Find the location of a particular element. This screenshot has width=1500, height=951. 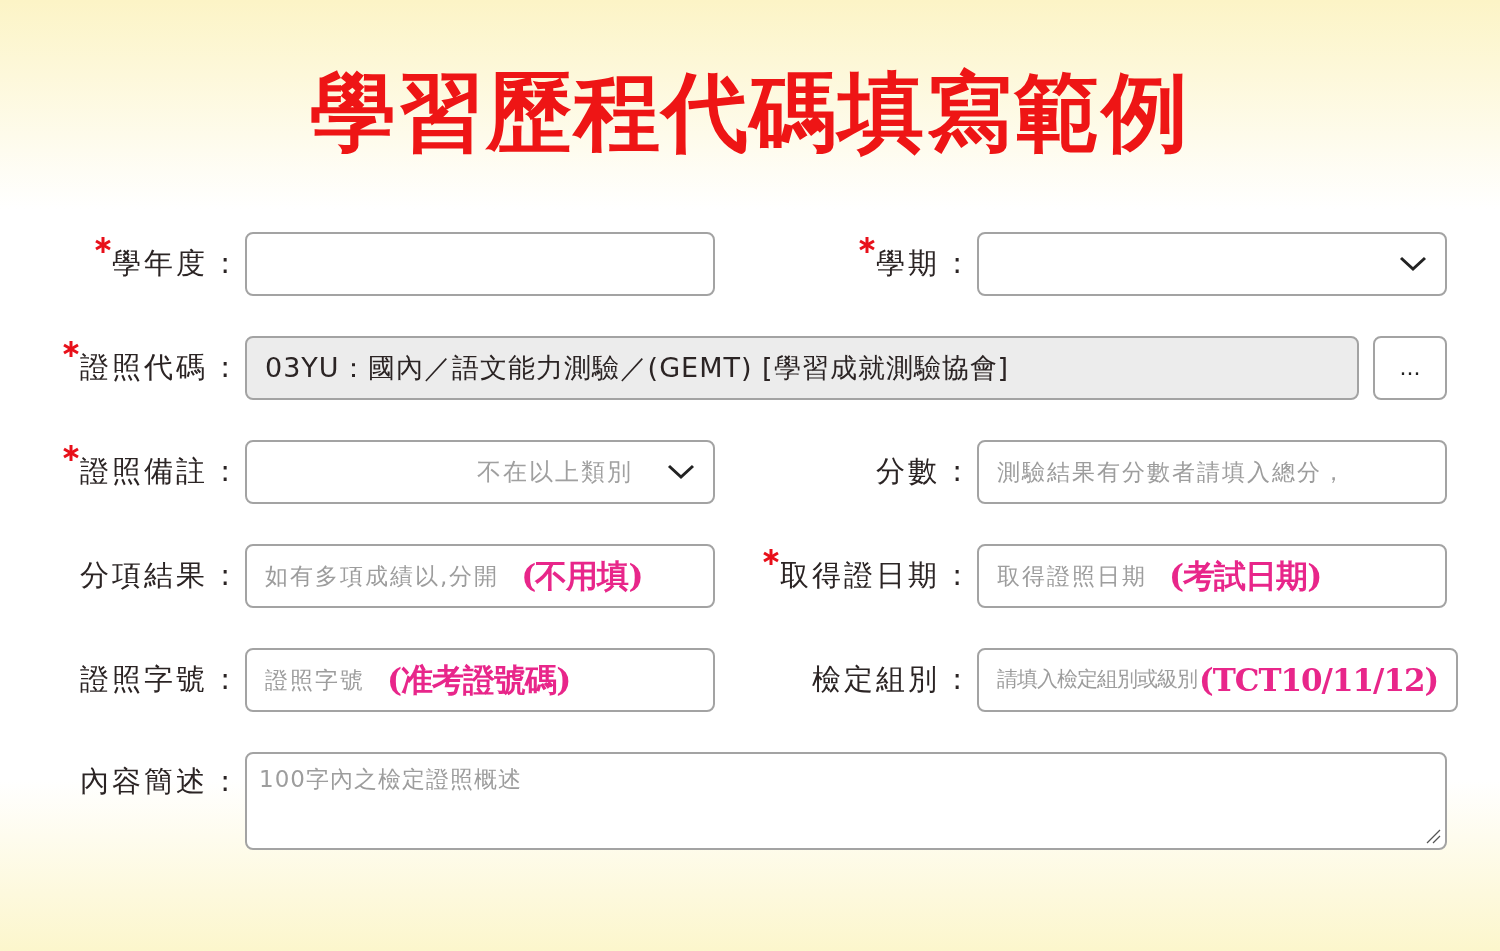

input-field is located at coordinates (480, 264).